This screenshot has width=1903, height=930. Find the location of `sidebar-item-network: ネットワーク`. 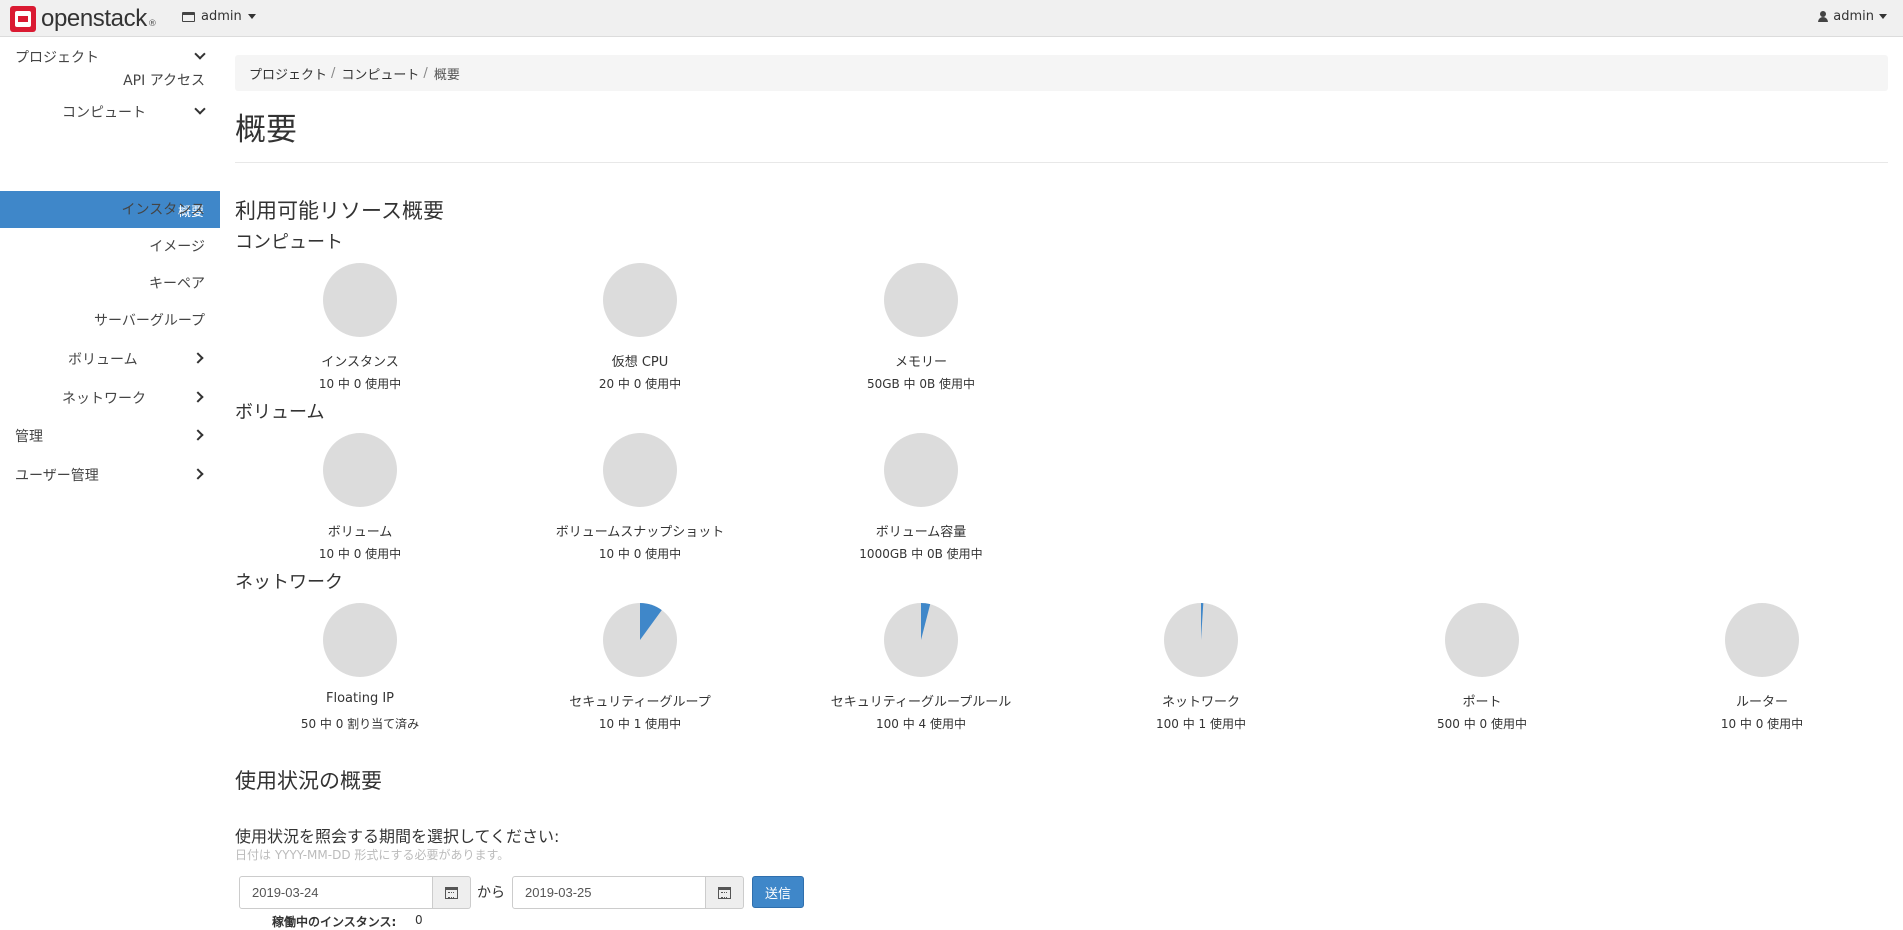

sidebar-item-network: ネットワーク is located at coordinates (133, 398).